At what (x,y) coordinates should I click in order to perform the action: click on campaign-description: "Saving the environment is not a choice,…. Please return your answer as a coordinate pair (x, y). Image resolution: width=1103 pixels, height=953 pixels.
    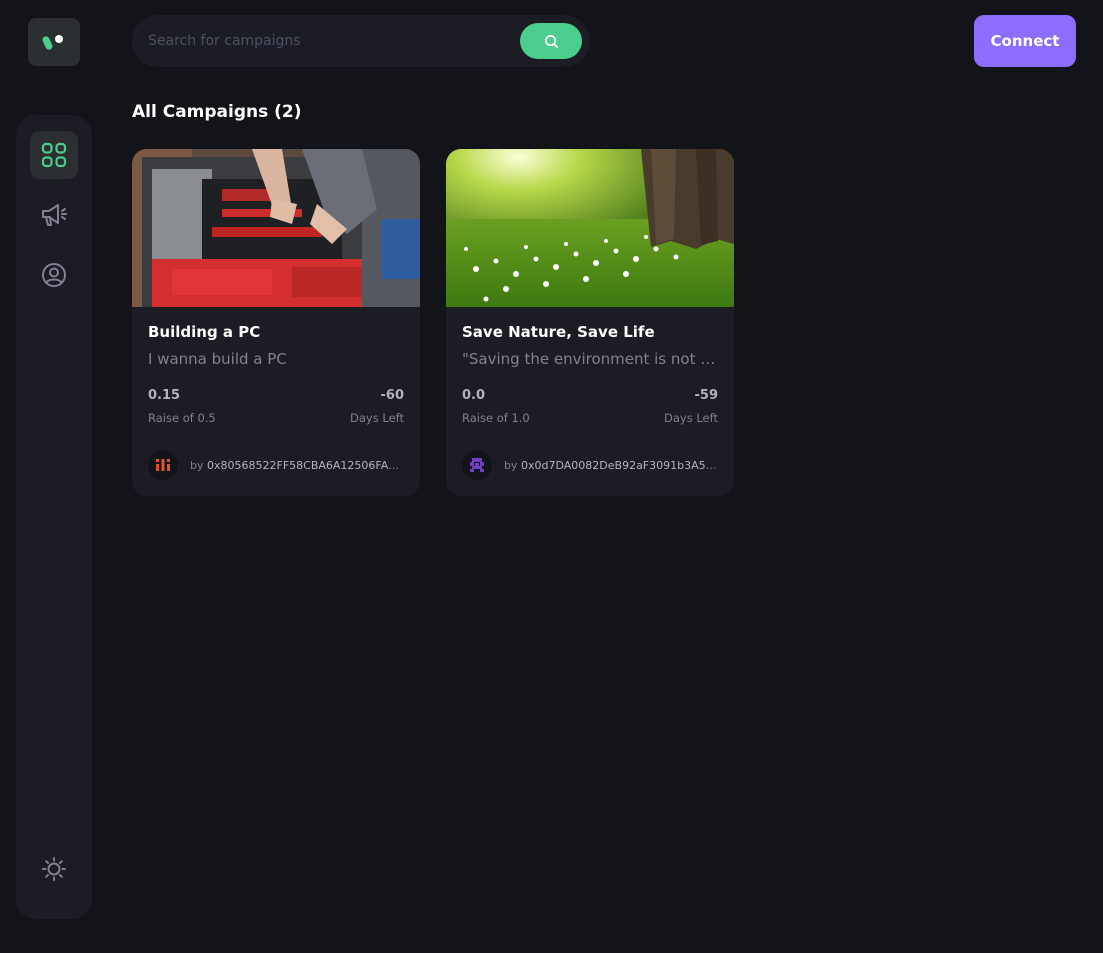
    Looking at the image, I should click on (590, 359).